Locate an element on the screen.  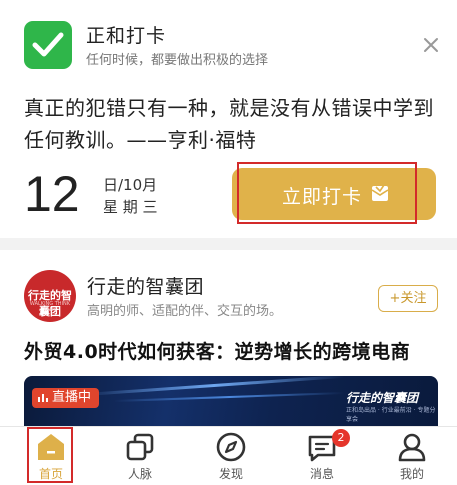
tab-profile: 我的 is located at coordinates (412, 456).